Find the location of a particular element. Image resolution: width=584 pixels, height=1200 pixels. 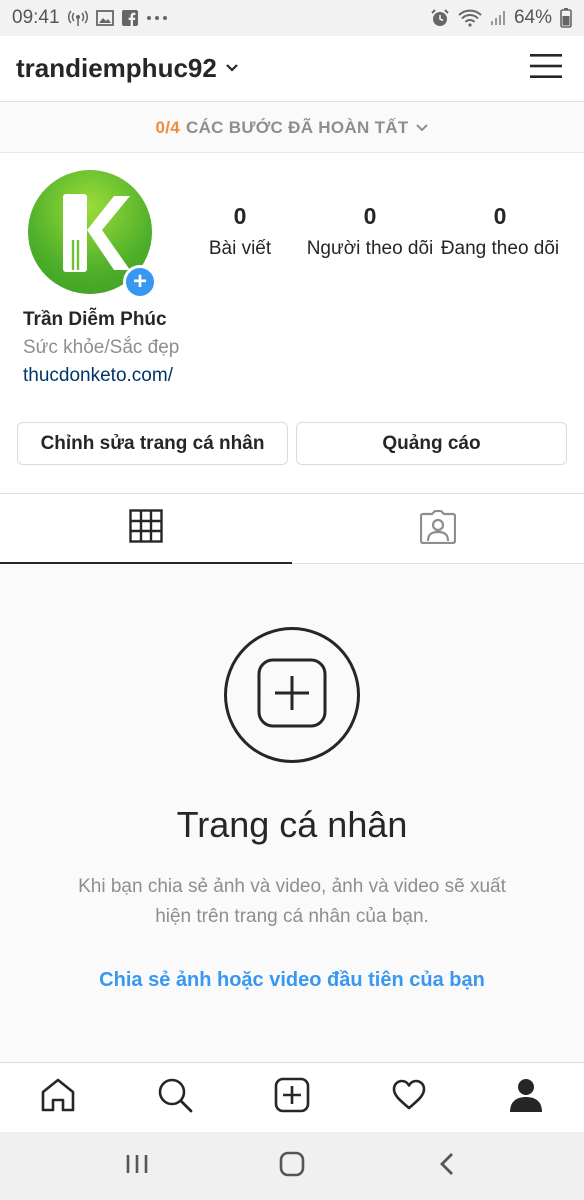

nav-activity is located at coordinates (409, 1098).